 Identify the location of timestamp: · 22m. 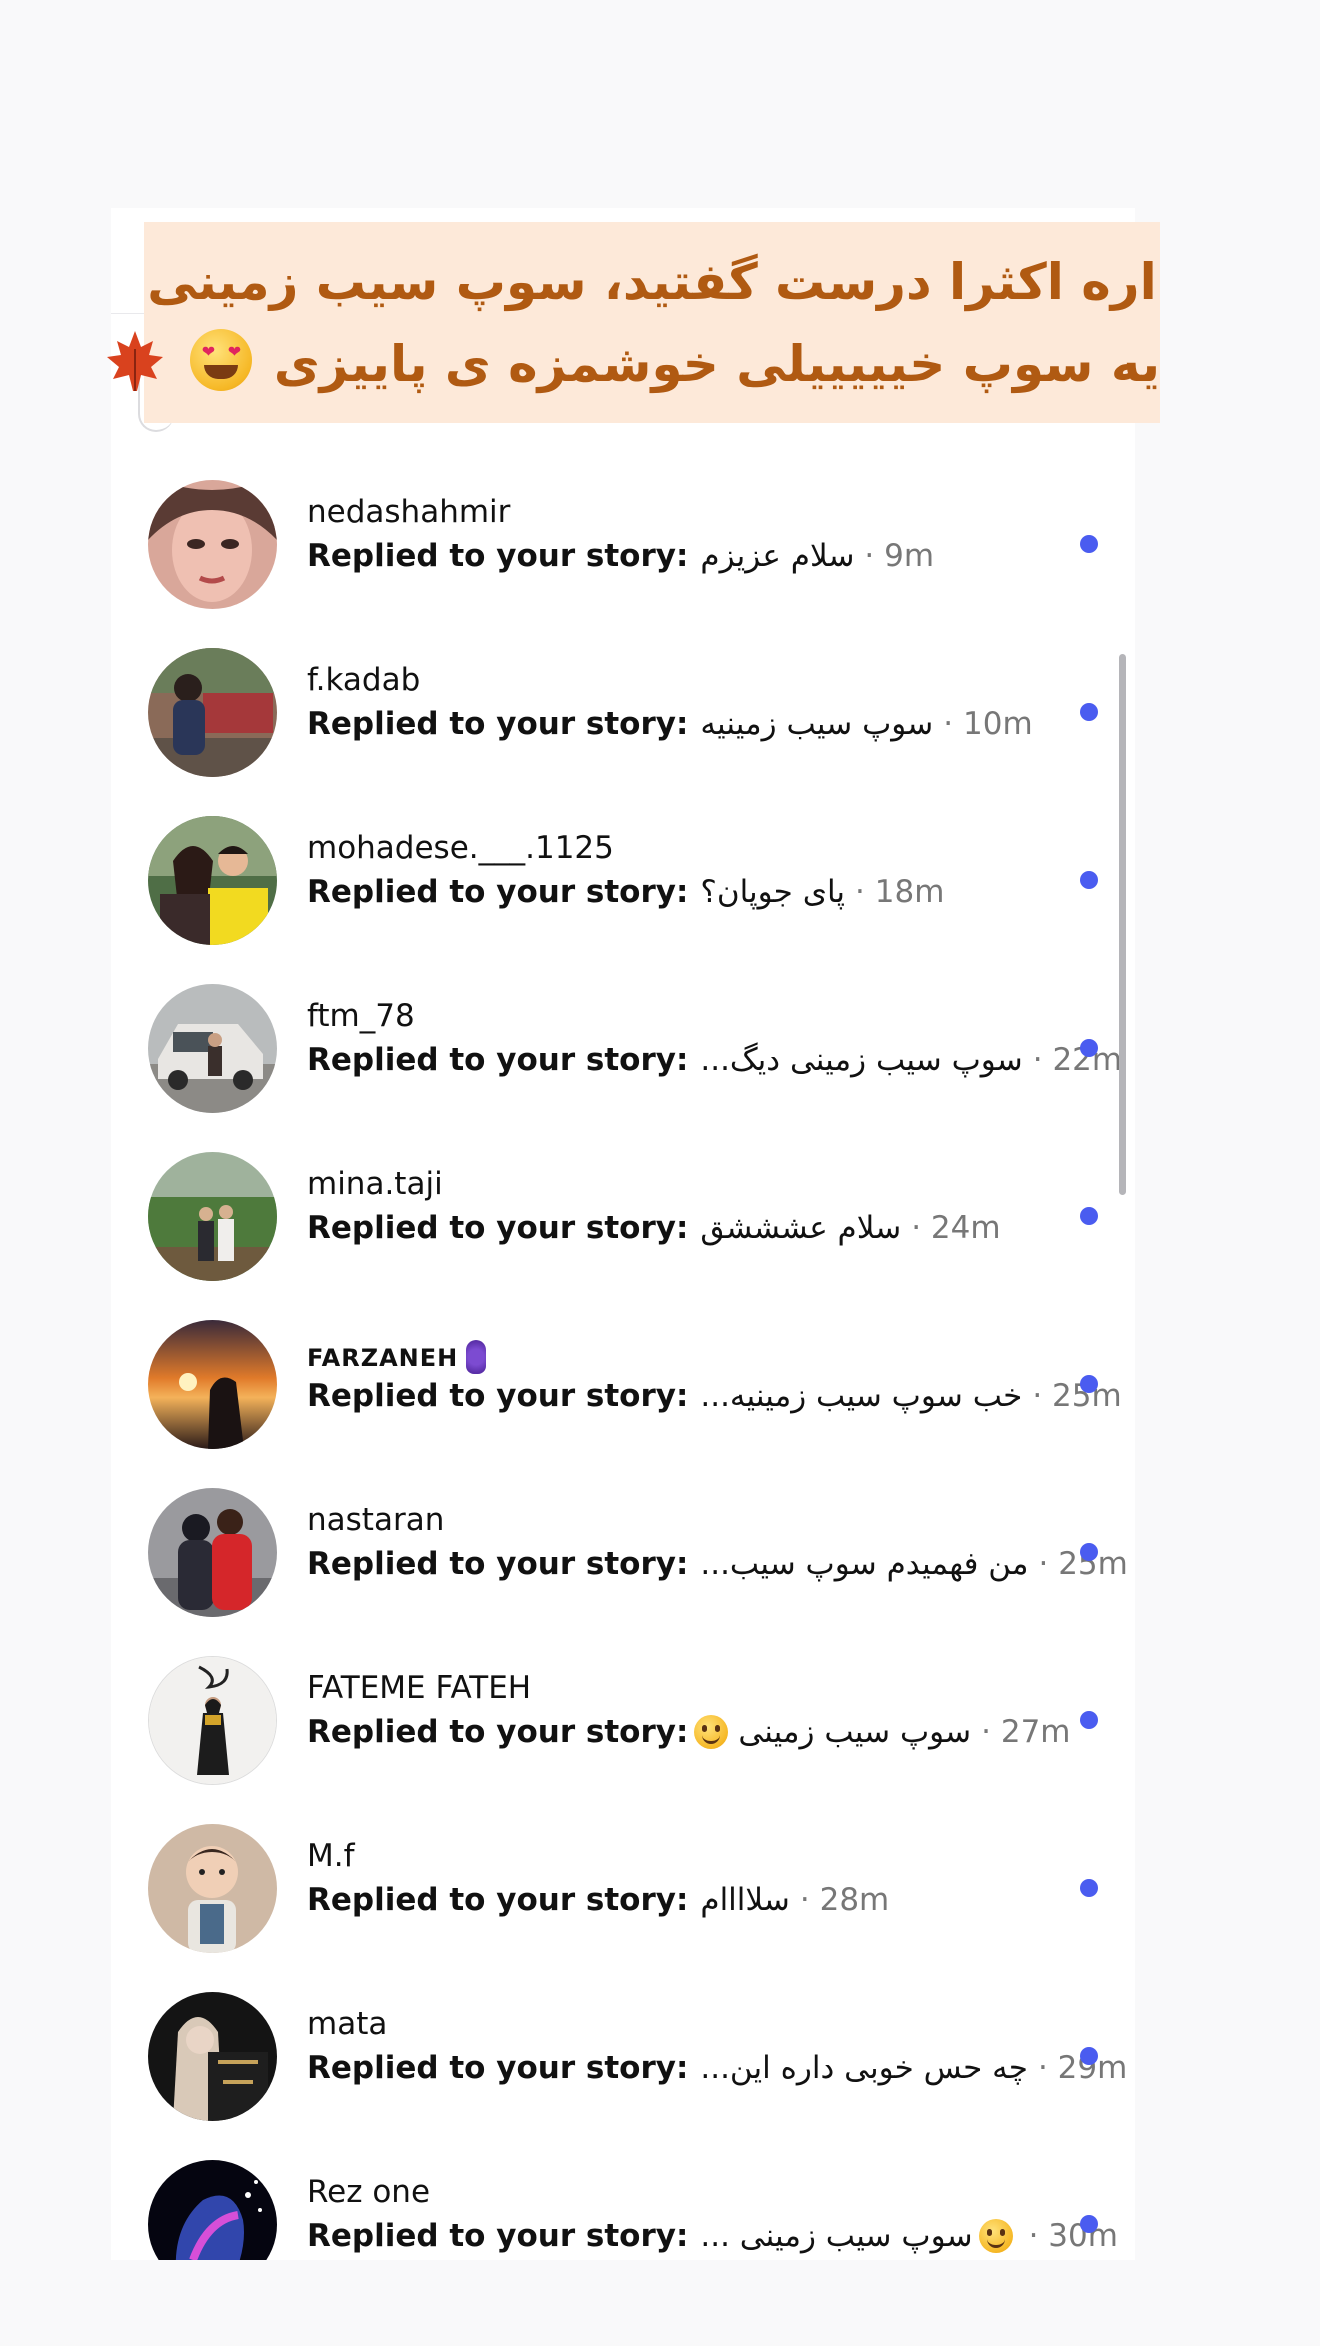
(1077, 1060).